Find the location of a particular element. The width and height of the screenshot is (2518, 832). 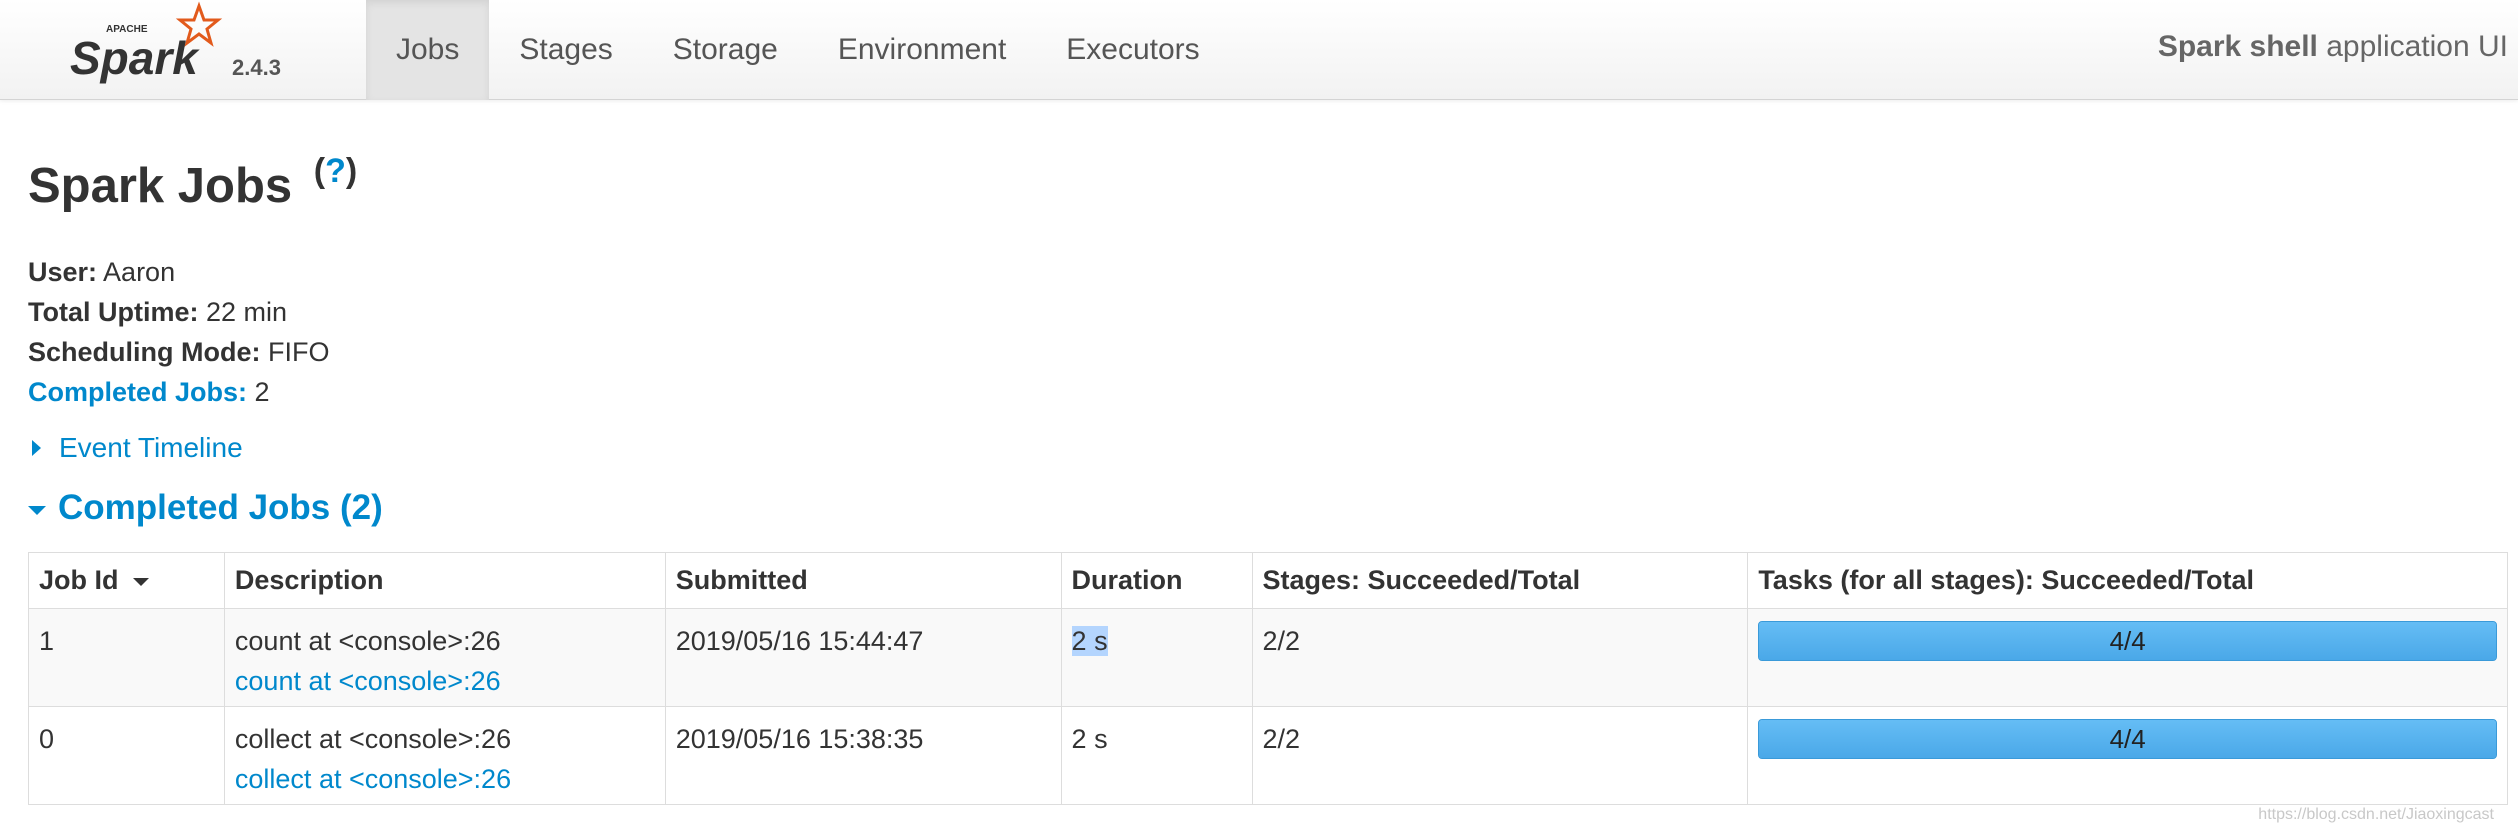

event-timeline-label: Event Timeline is located at coordinates (151, 447).